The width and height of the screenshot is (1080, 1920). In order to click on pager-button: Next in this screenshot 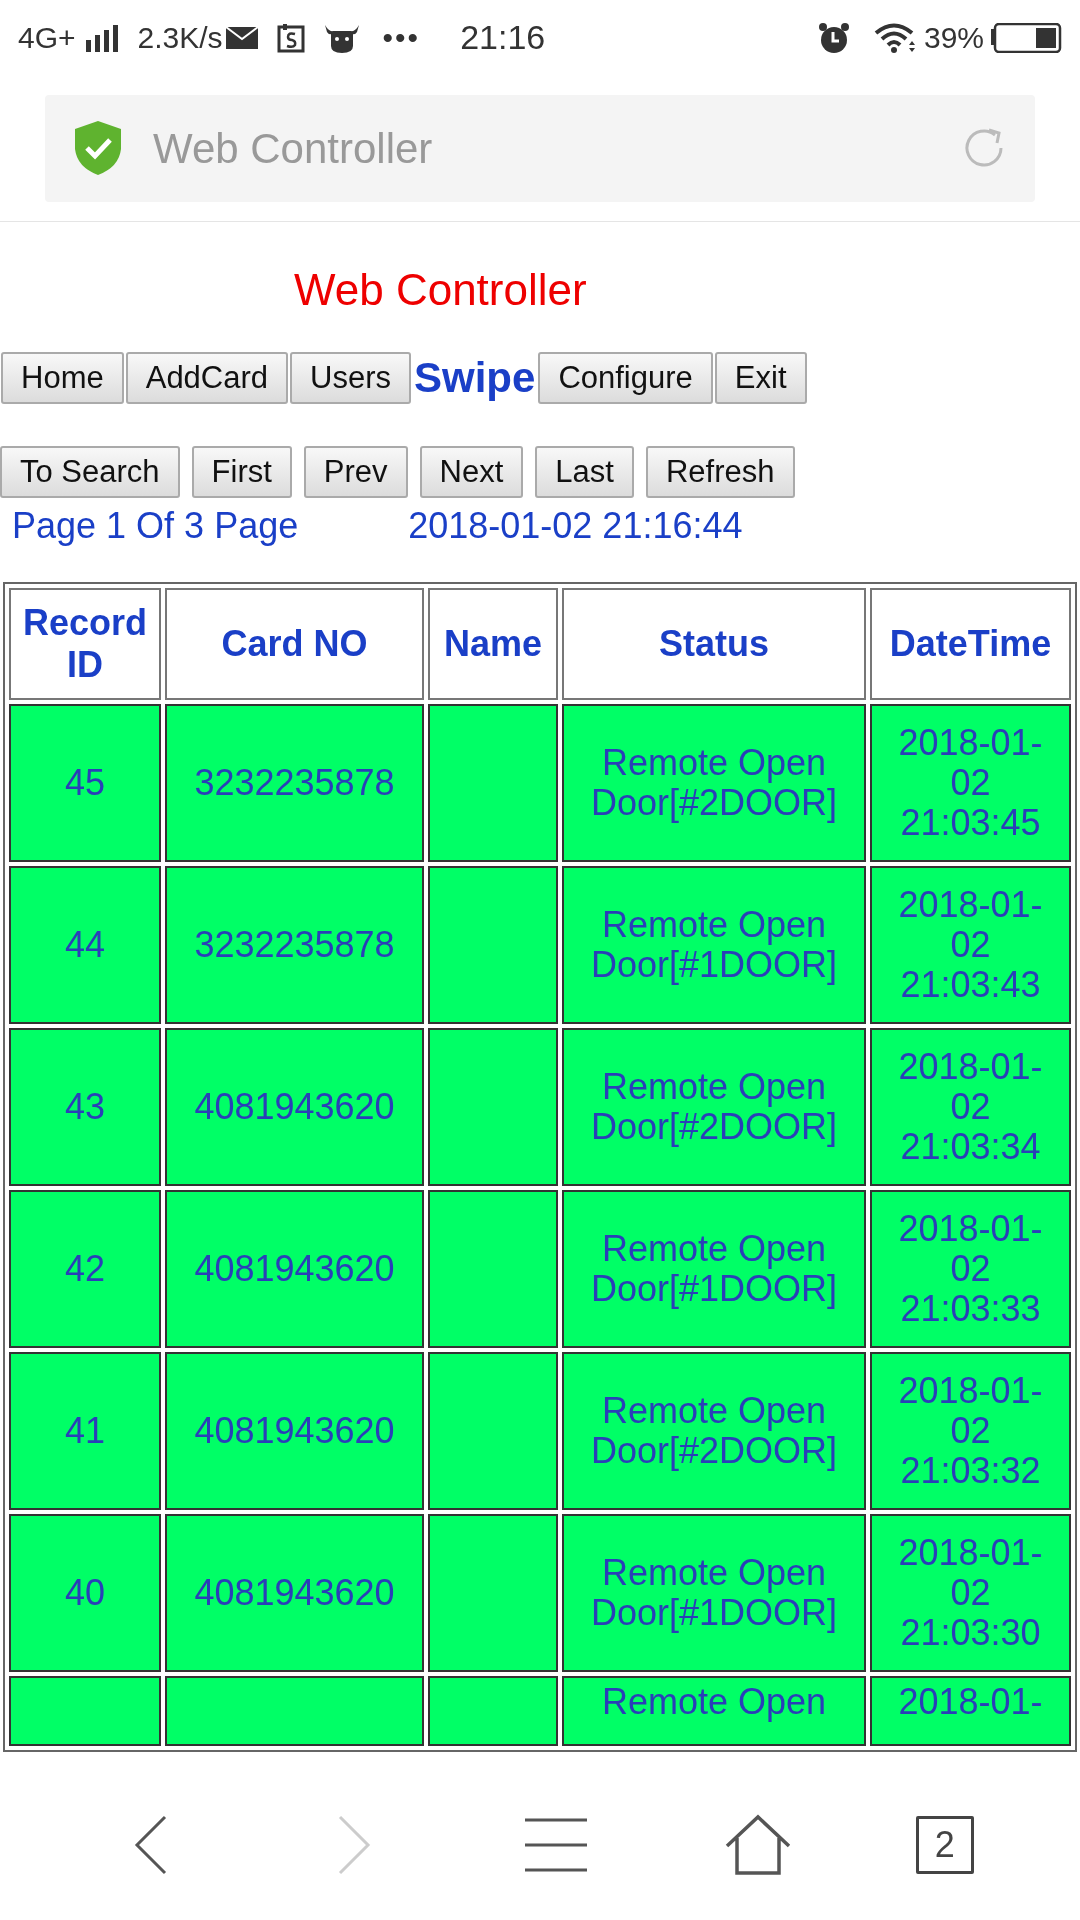, I will do `click(471, 472)`.